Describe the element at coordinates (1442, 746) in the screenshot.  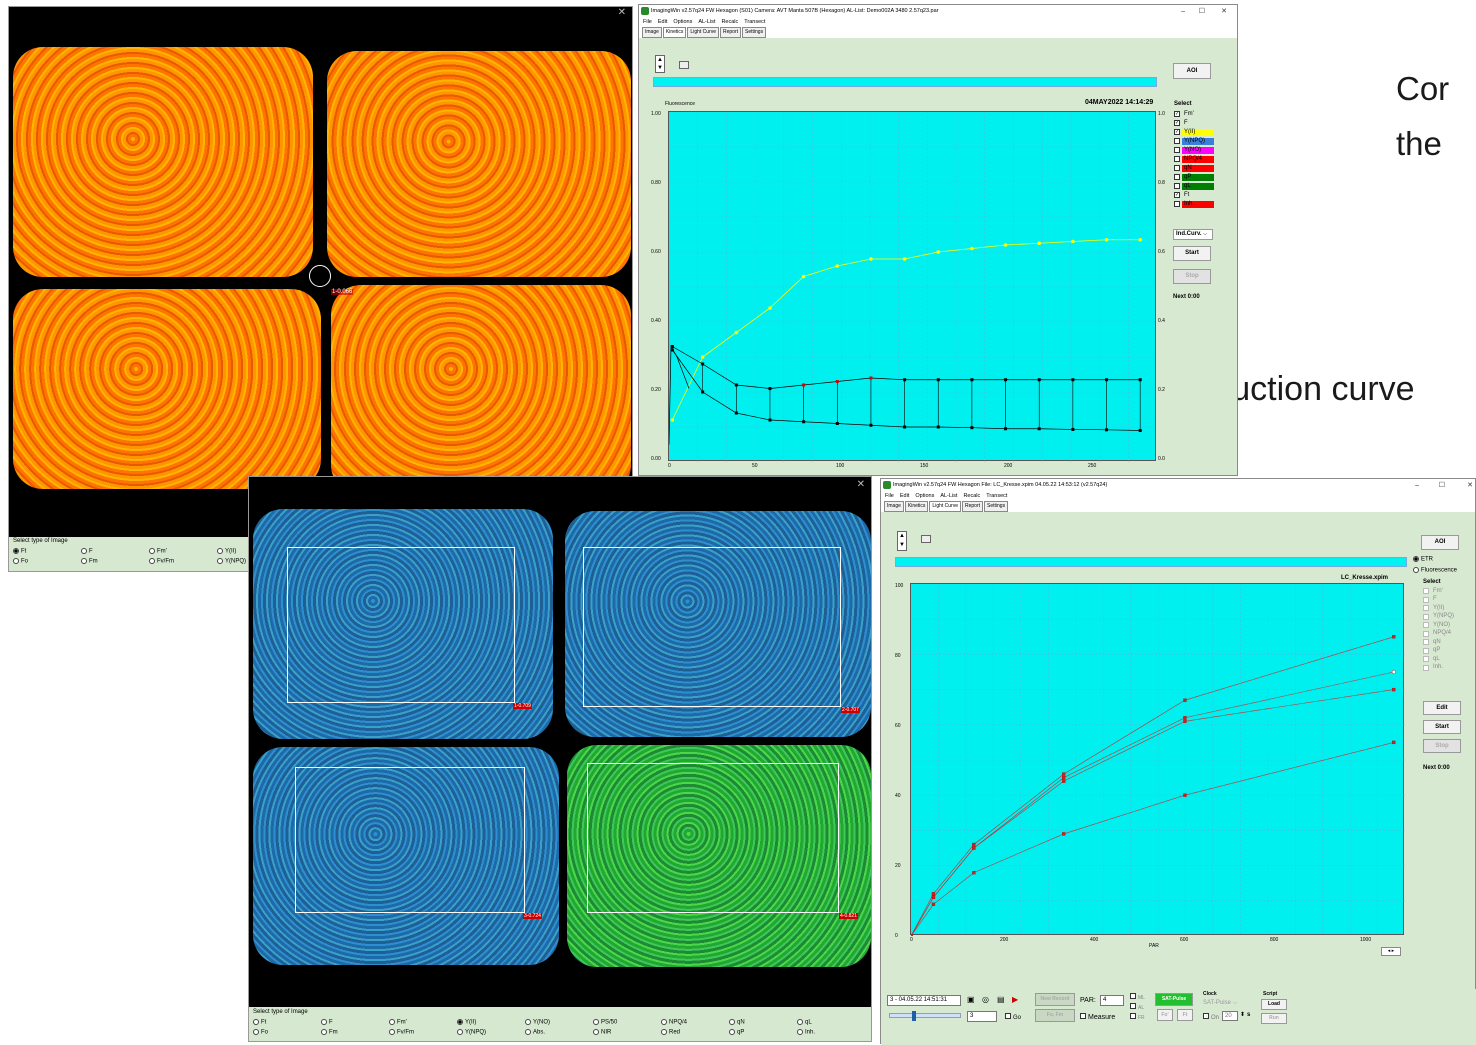
I see `stop-button: Stop` at that location.